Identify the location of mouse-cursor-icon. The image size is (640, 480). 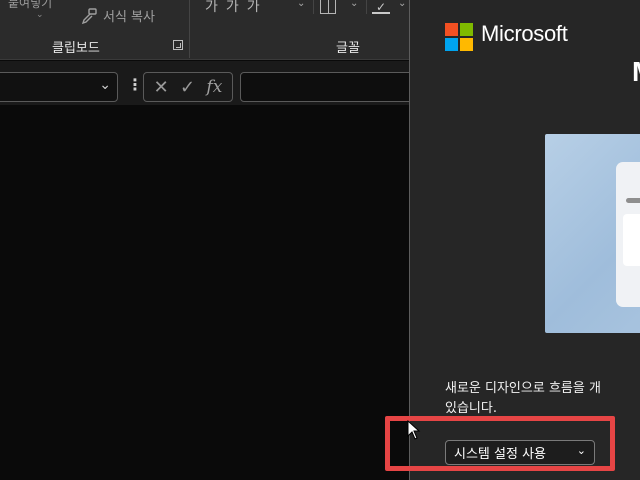
(414, 430).